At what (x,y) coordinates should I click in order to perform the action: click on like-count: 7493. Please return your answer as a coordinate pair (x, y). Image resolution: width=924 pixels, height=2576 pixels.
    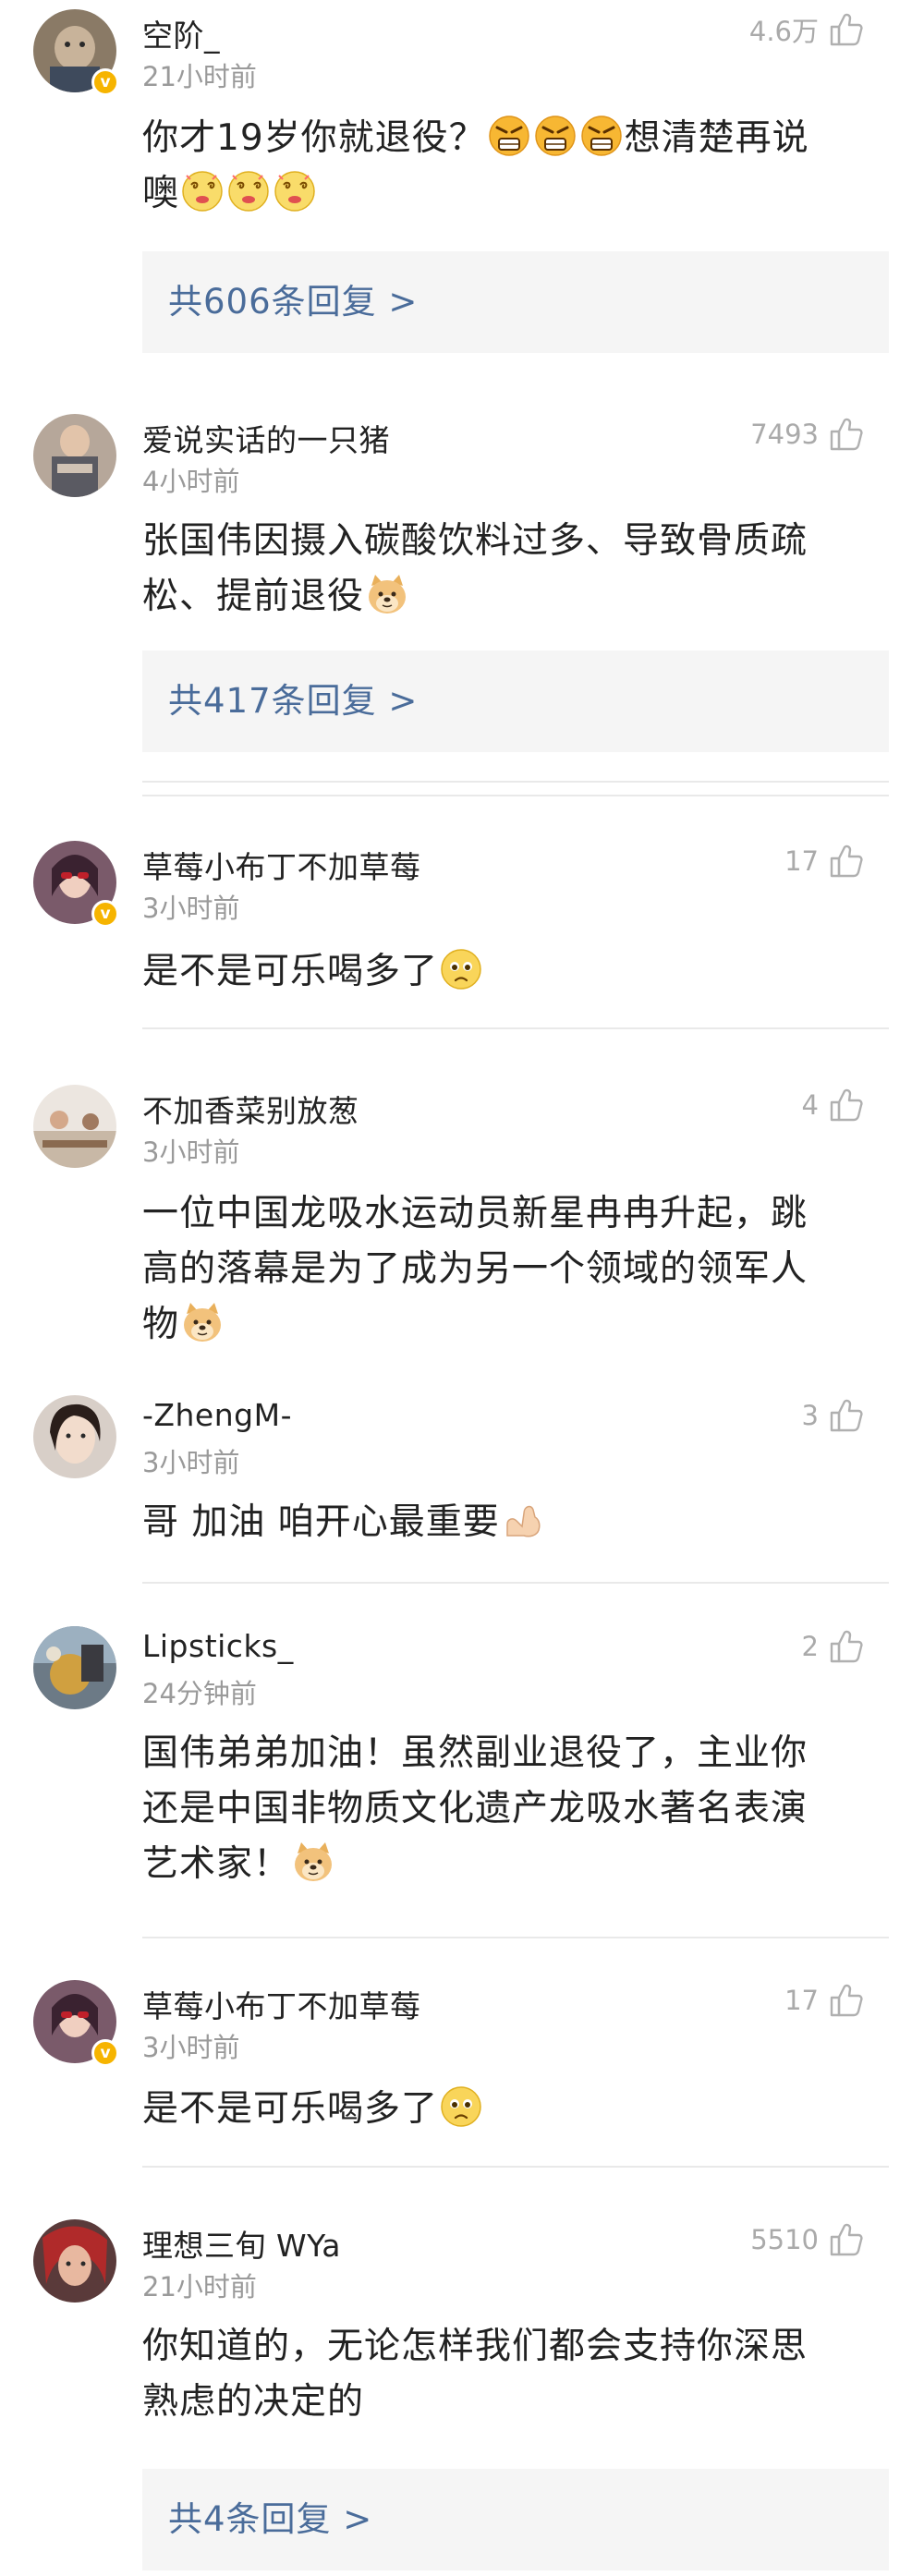
    Looking at the image, I should click on (785, 434).